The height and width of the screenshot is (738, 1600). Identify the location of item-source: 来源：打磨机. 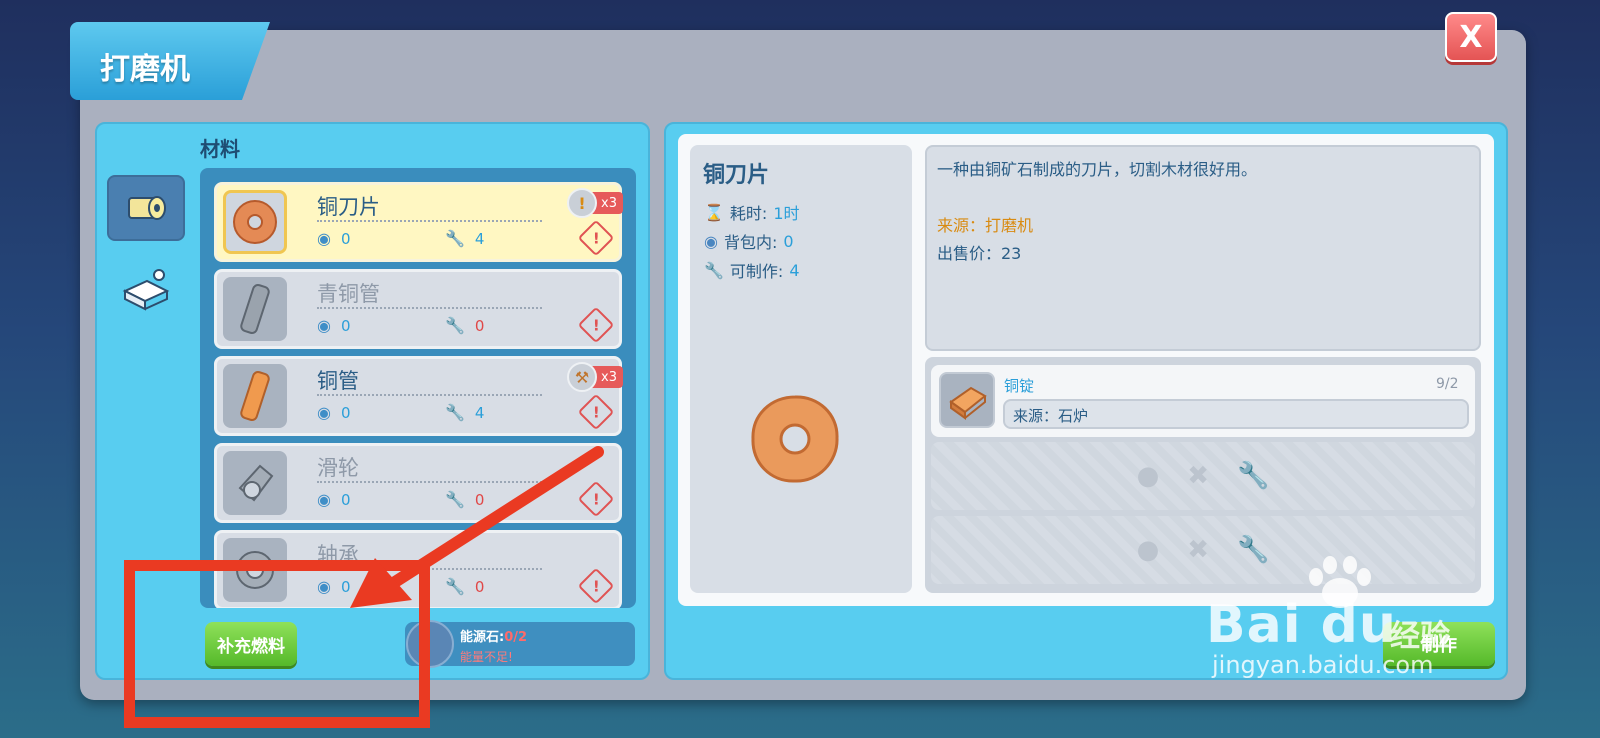
(985, 225).